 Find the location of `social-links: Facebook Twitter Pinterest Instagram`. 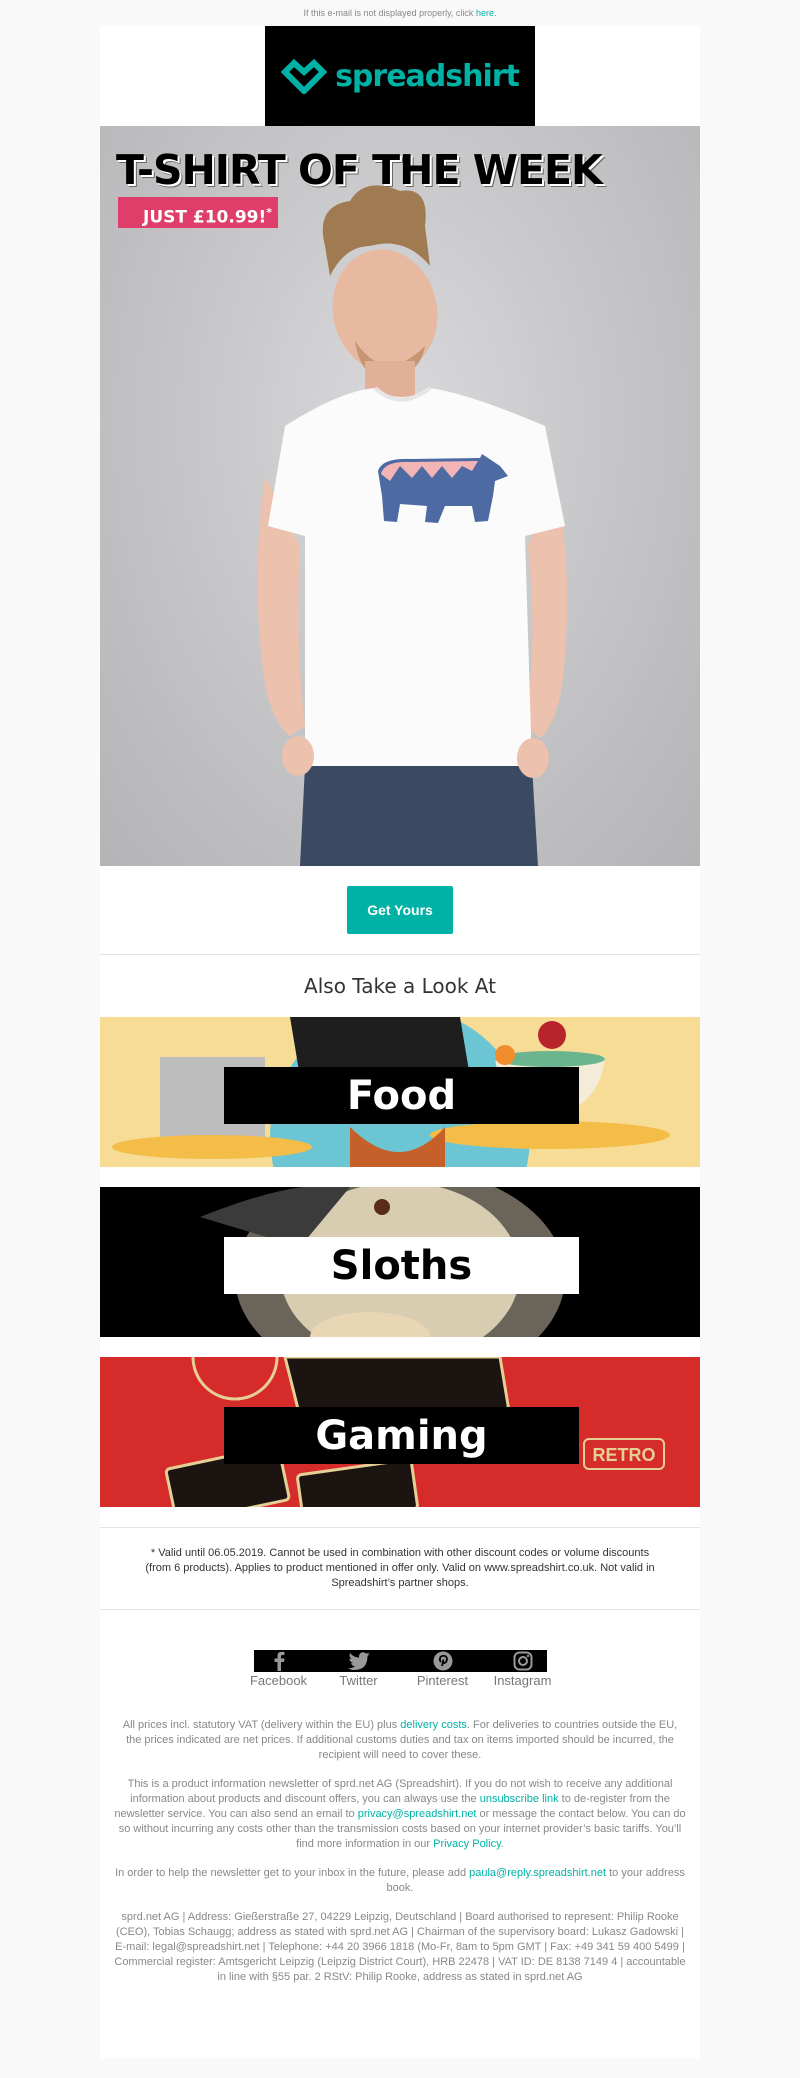

social-links: Facebook Twitter Pinterest Instagram is located at coordinates (400, 1671).